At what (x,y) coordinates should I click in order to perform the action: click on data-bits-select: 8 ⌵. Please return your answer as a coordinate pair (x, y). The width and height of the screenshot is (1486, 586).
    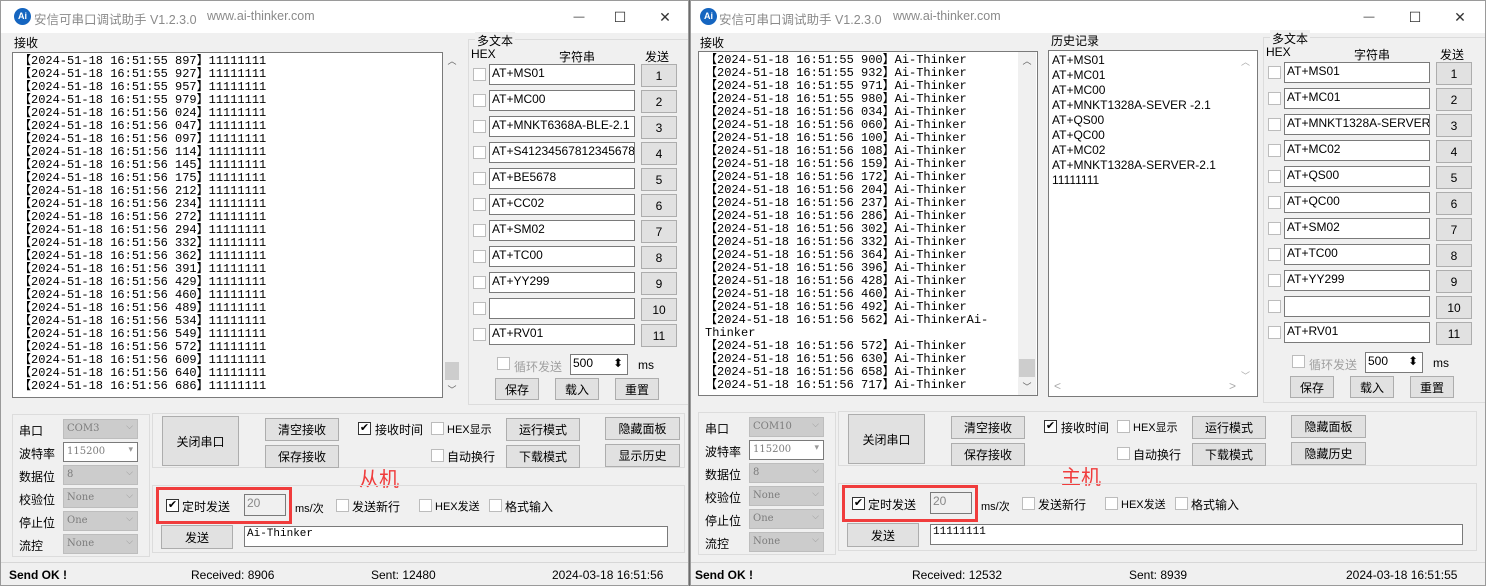
    Looking at the image, I should click on (100, 475).